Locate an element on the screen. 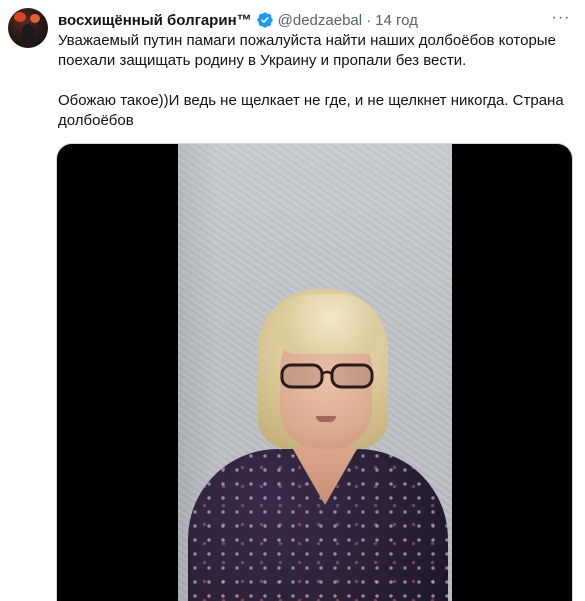  glasses-icon is located at coordinates (327, 376).